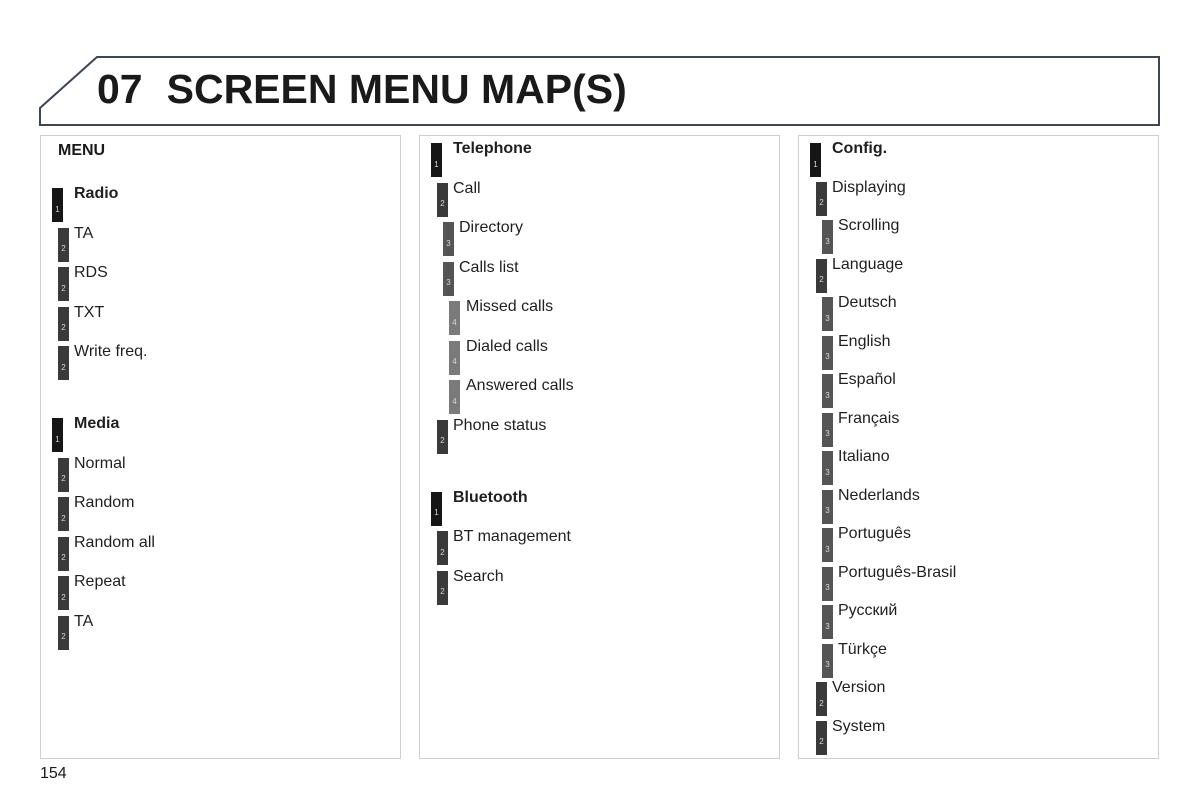  I want to click on menu-item-label: RDS, so click(91, 272).